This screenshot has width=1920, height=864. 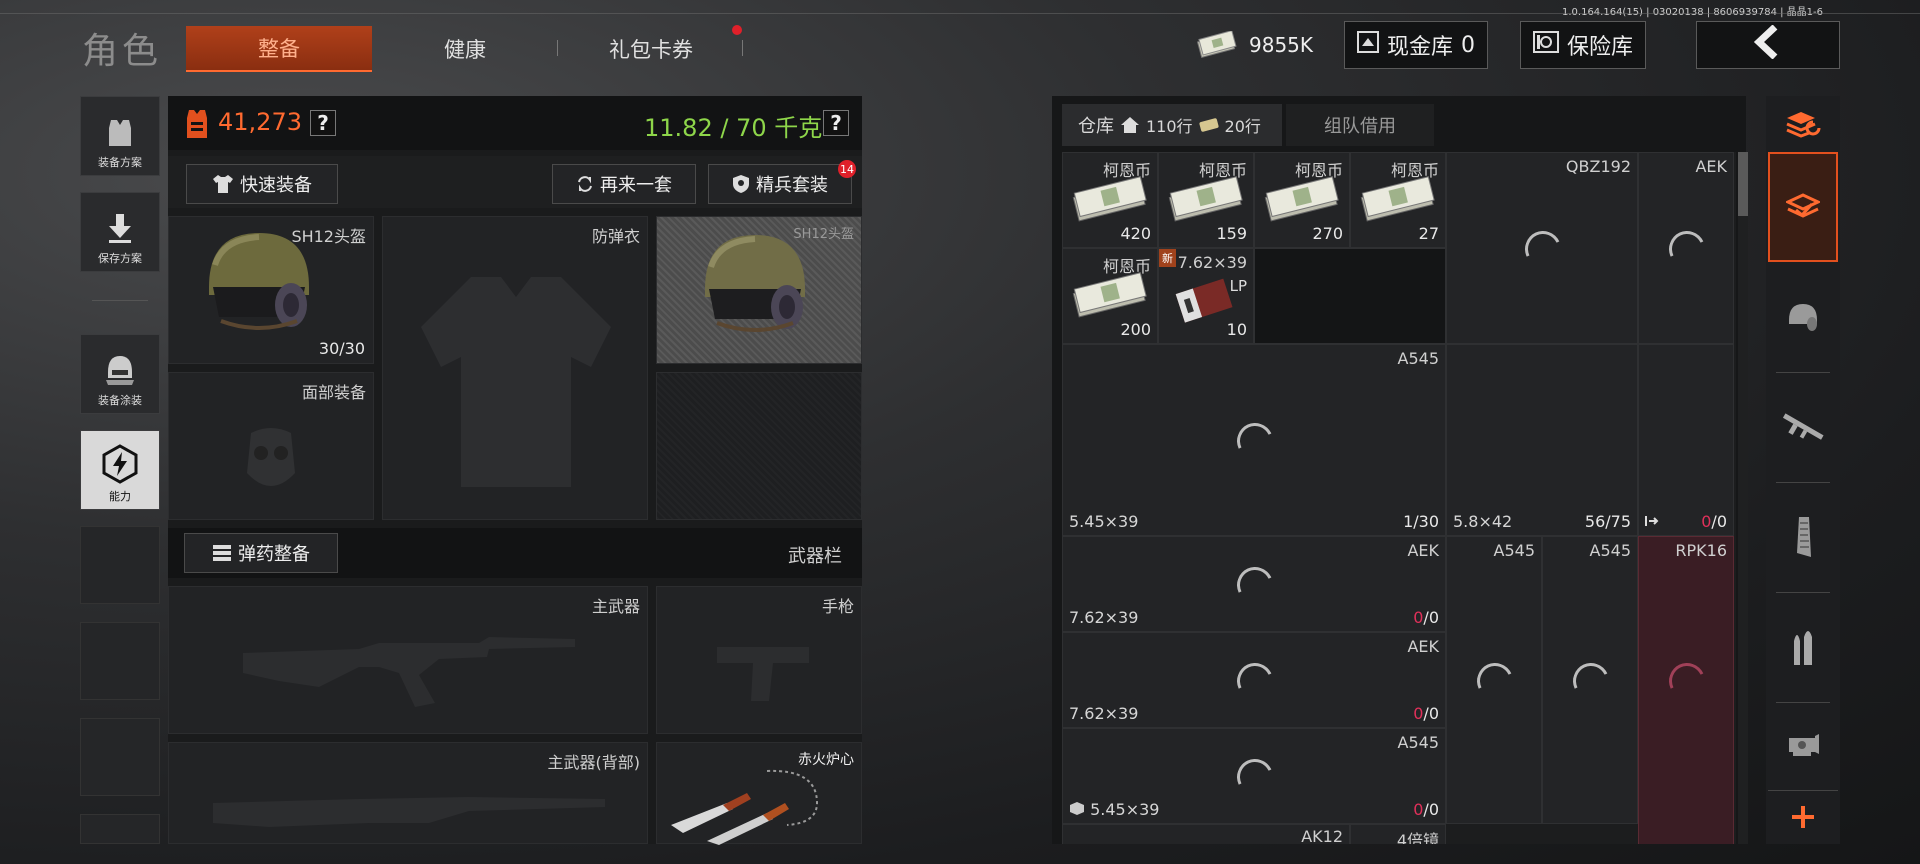 I want to click on new-badge: 新, so click(x=1167, y=258).